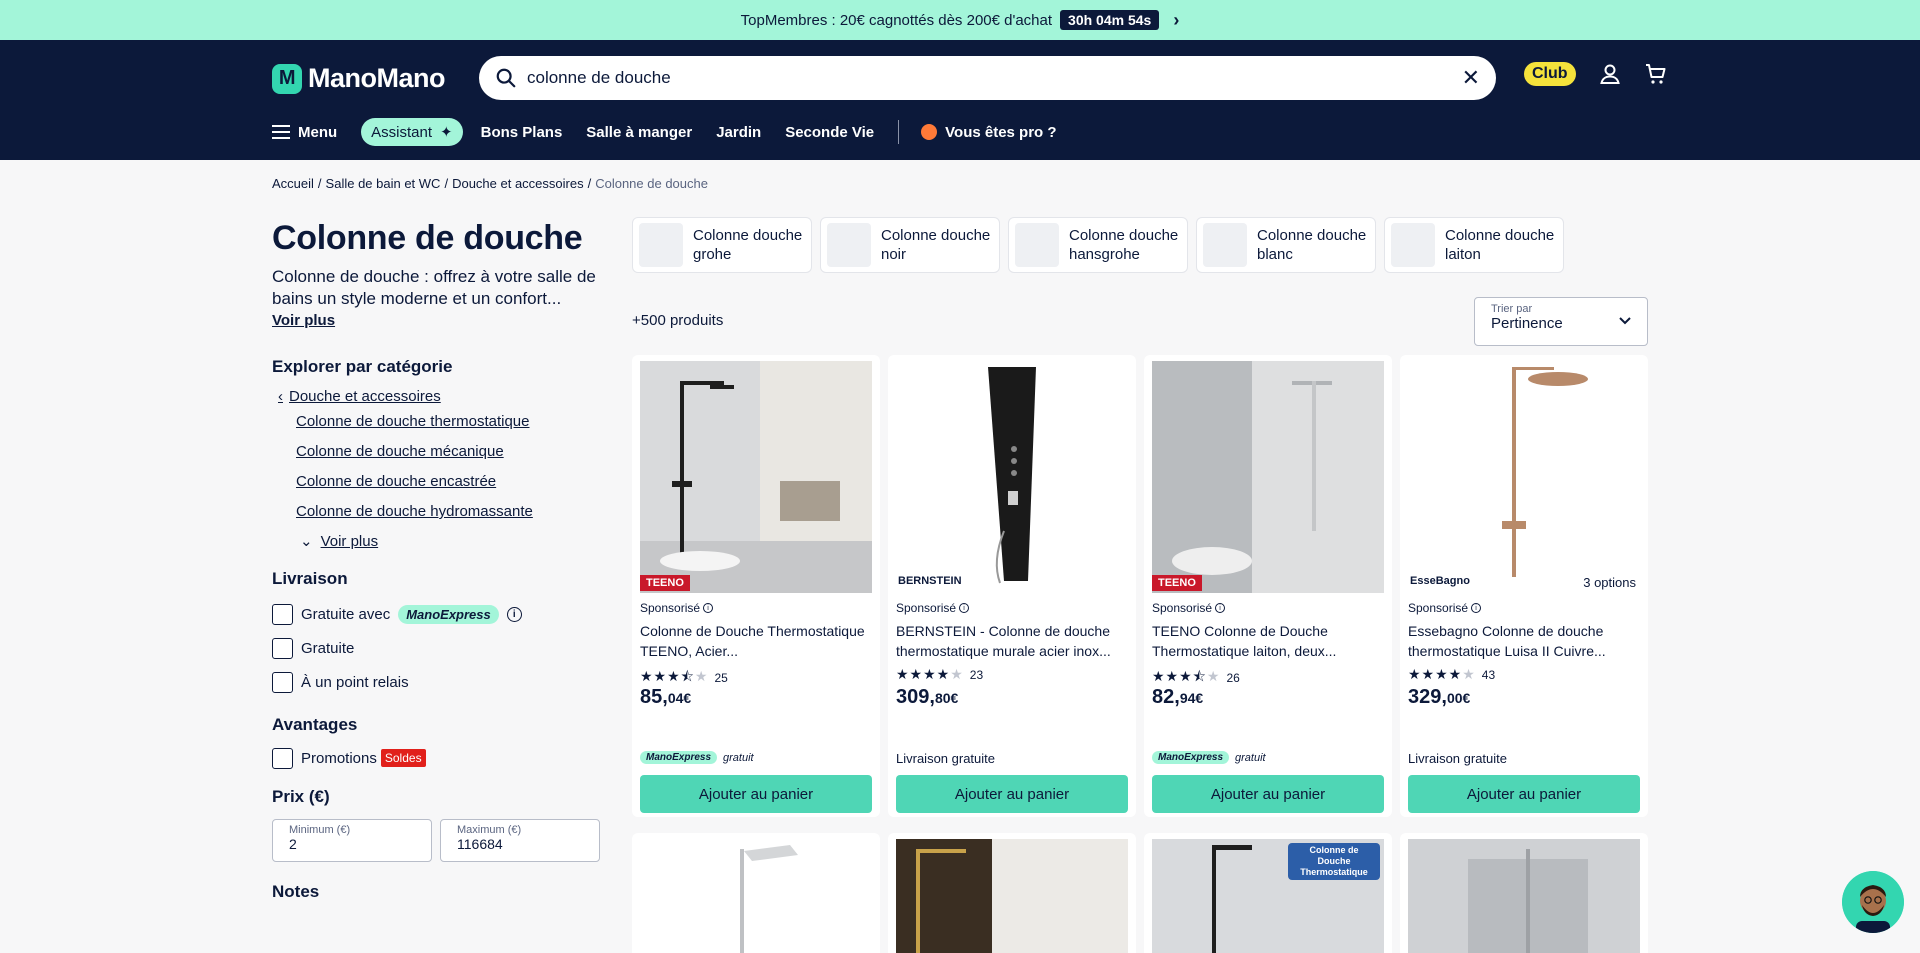 The image size is (1920, 953). I want to click on chevron-down-icon, so click(1625, 321).